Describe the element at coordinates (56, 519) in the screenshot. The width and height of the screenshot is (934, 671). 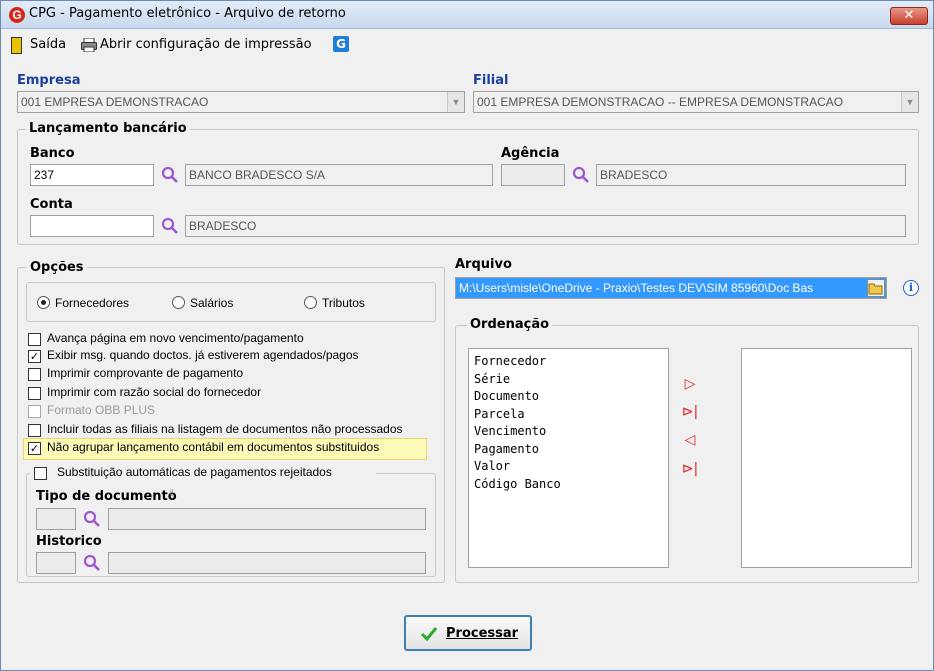
I see `tipo-documento-code` at that location.